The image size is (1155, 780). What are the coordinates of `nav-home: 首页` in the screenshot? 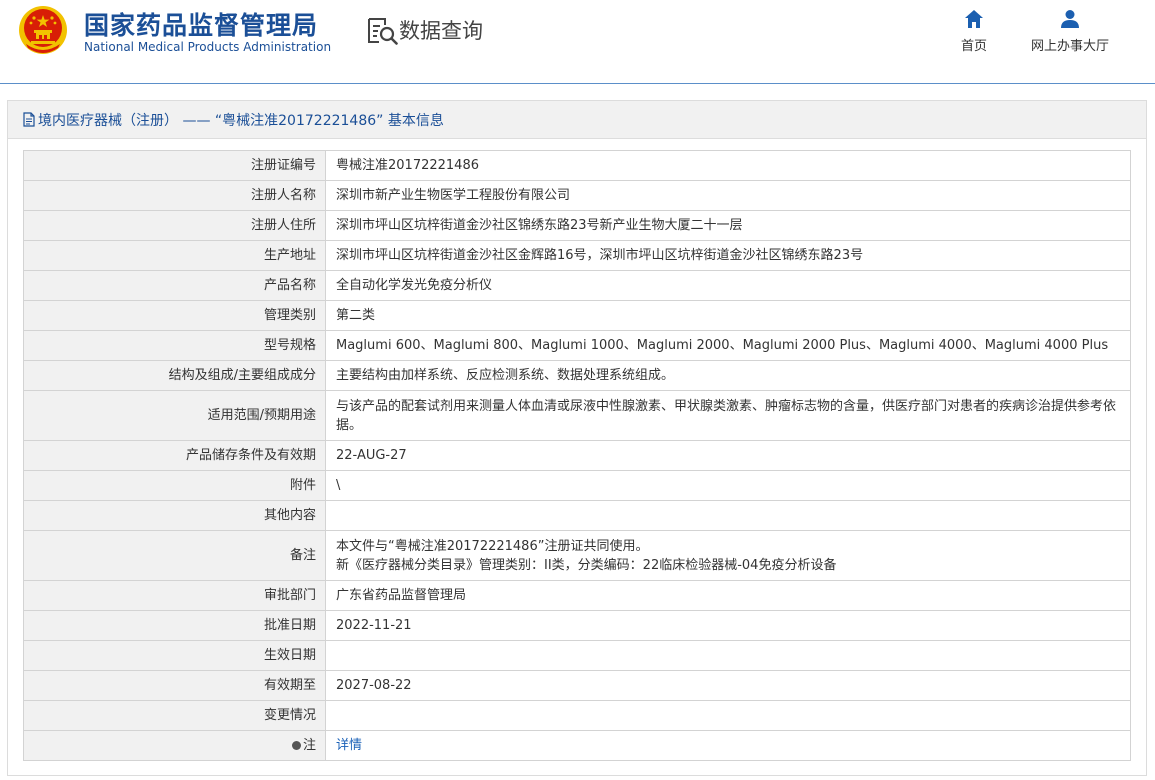 It's located at (974, 31).